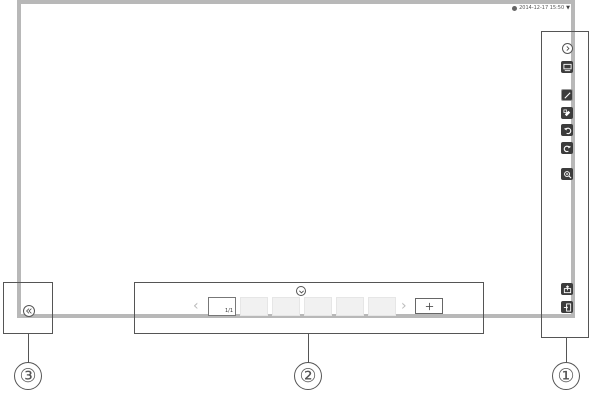 The height and width of the screenshot is (402, 594). What do you see at coordinates (568, 8) in the screenshot?
I see `status-dropdown-icon: ▼` at bounding box center [568, 8].